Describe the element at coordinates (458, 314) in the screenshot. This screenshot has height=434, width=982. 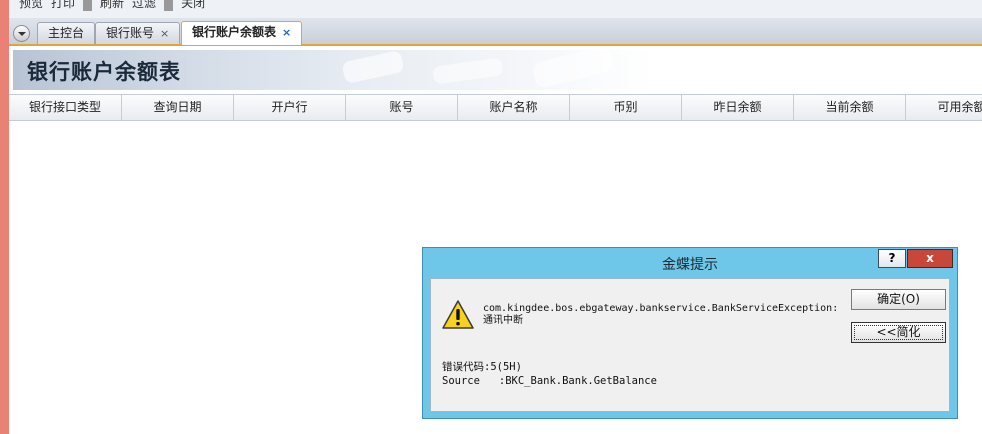
I see `warning-icon` at that location.